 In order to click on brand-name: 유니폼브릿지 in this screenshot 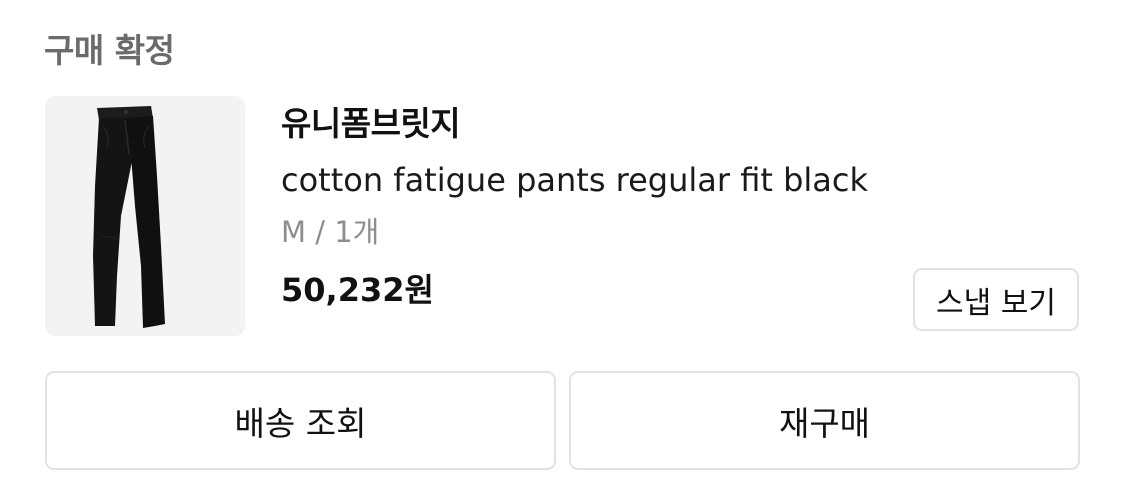, I will do `click(581, 124)`.